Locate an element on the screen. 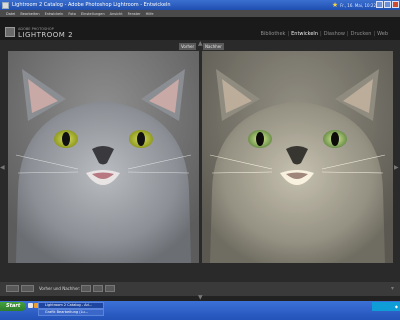 This screenshot has width=400, height=320. toolbar-menu-arrow-icon: ▾ is located at coordinates (392, 289).